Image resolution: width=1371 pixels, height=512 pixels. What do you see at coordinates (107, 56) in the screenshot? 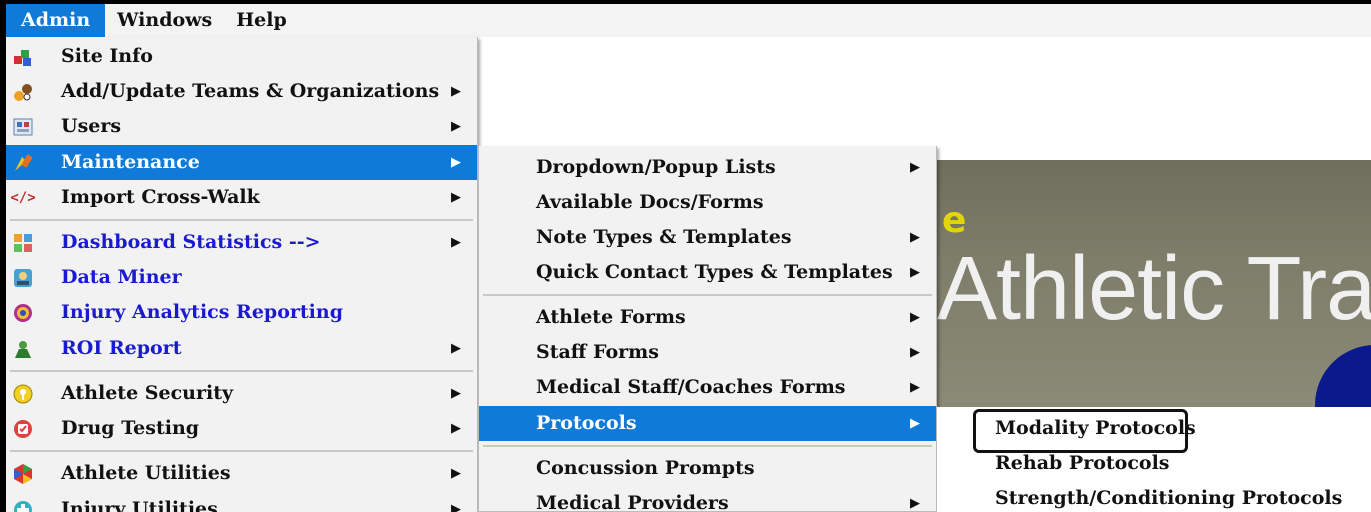
I see `menu-item-label: Site Info` at bounding box center [107, 56].